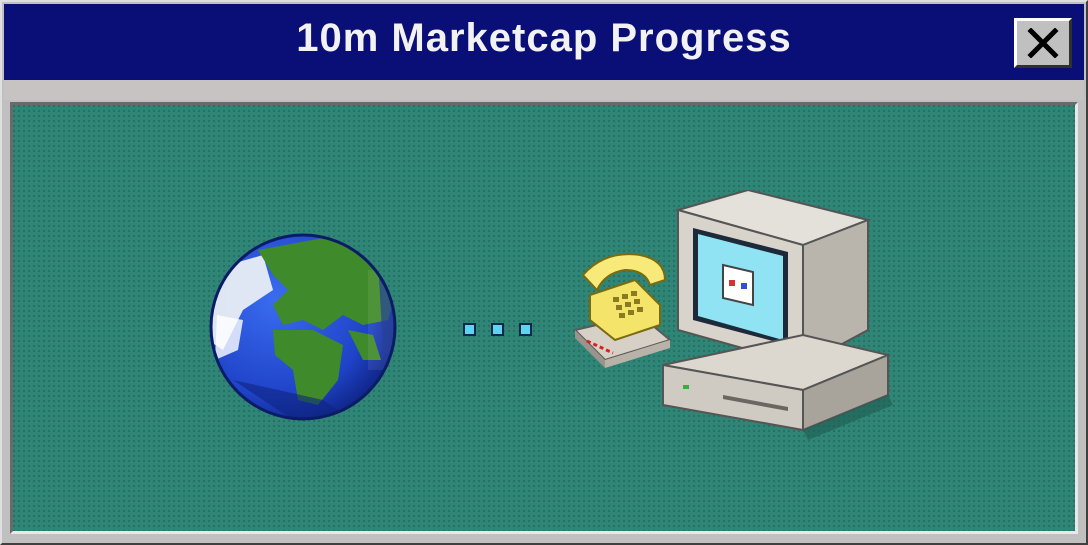  What do you see at coordinates (544, 90) in the screenshot?
I see `title-separator` at bounding box center [544, 90].